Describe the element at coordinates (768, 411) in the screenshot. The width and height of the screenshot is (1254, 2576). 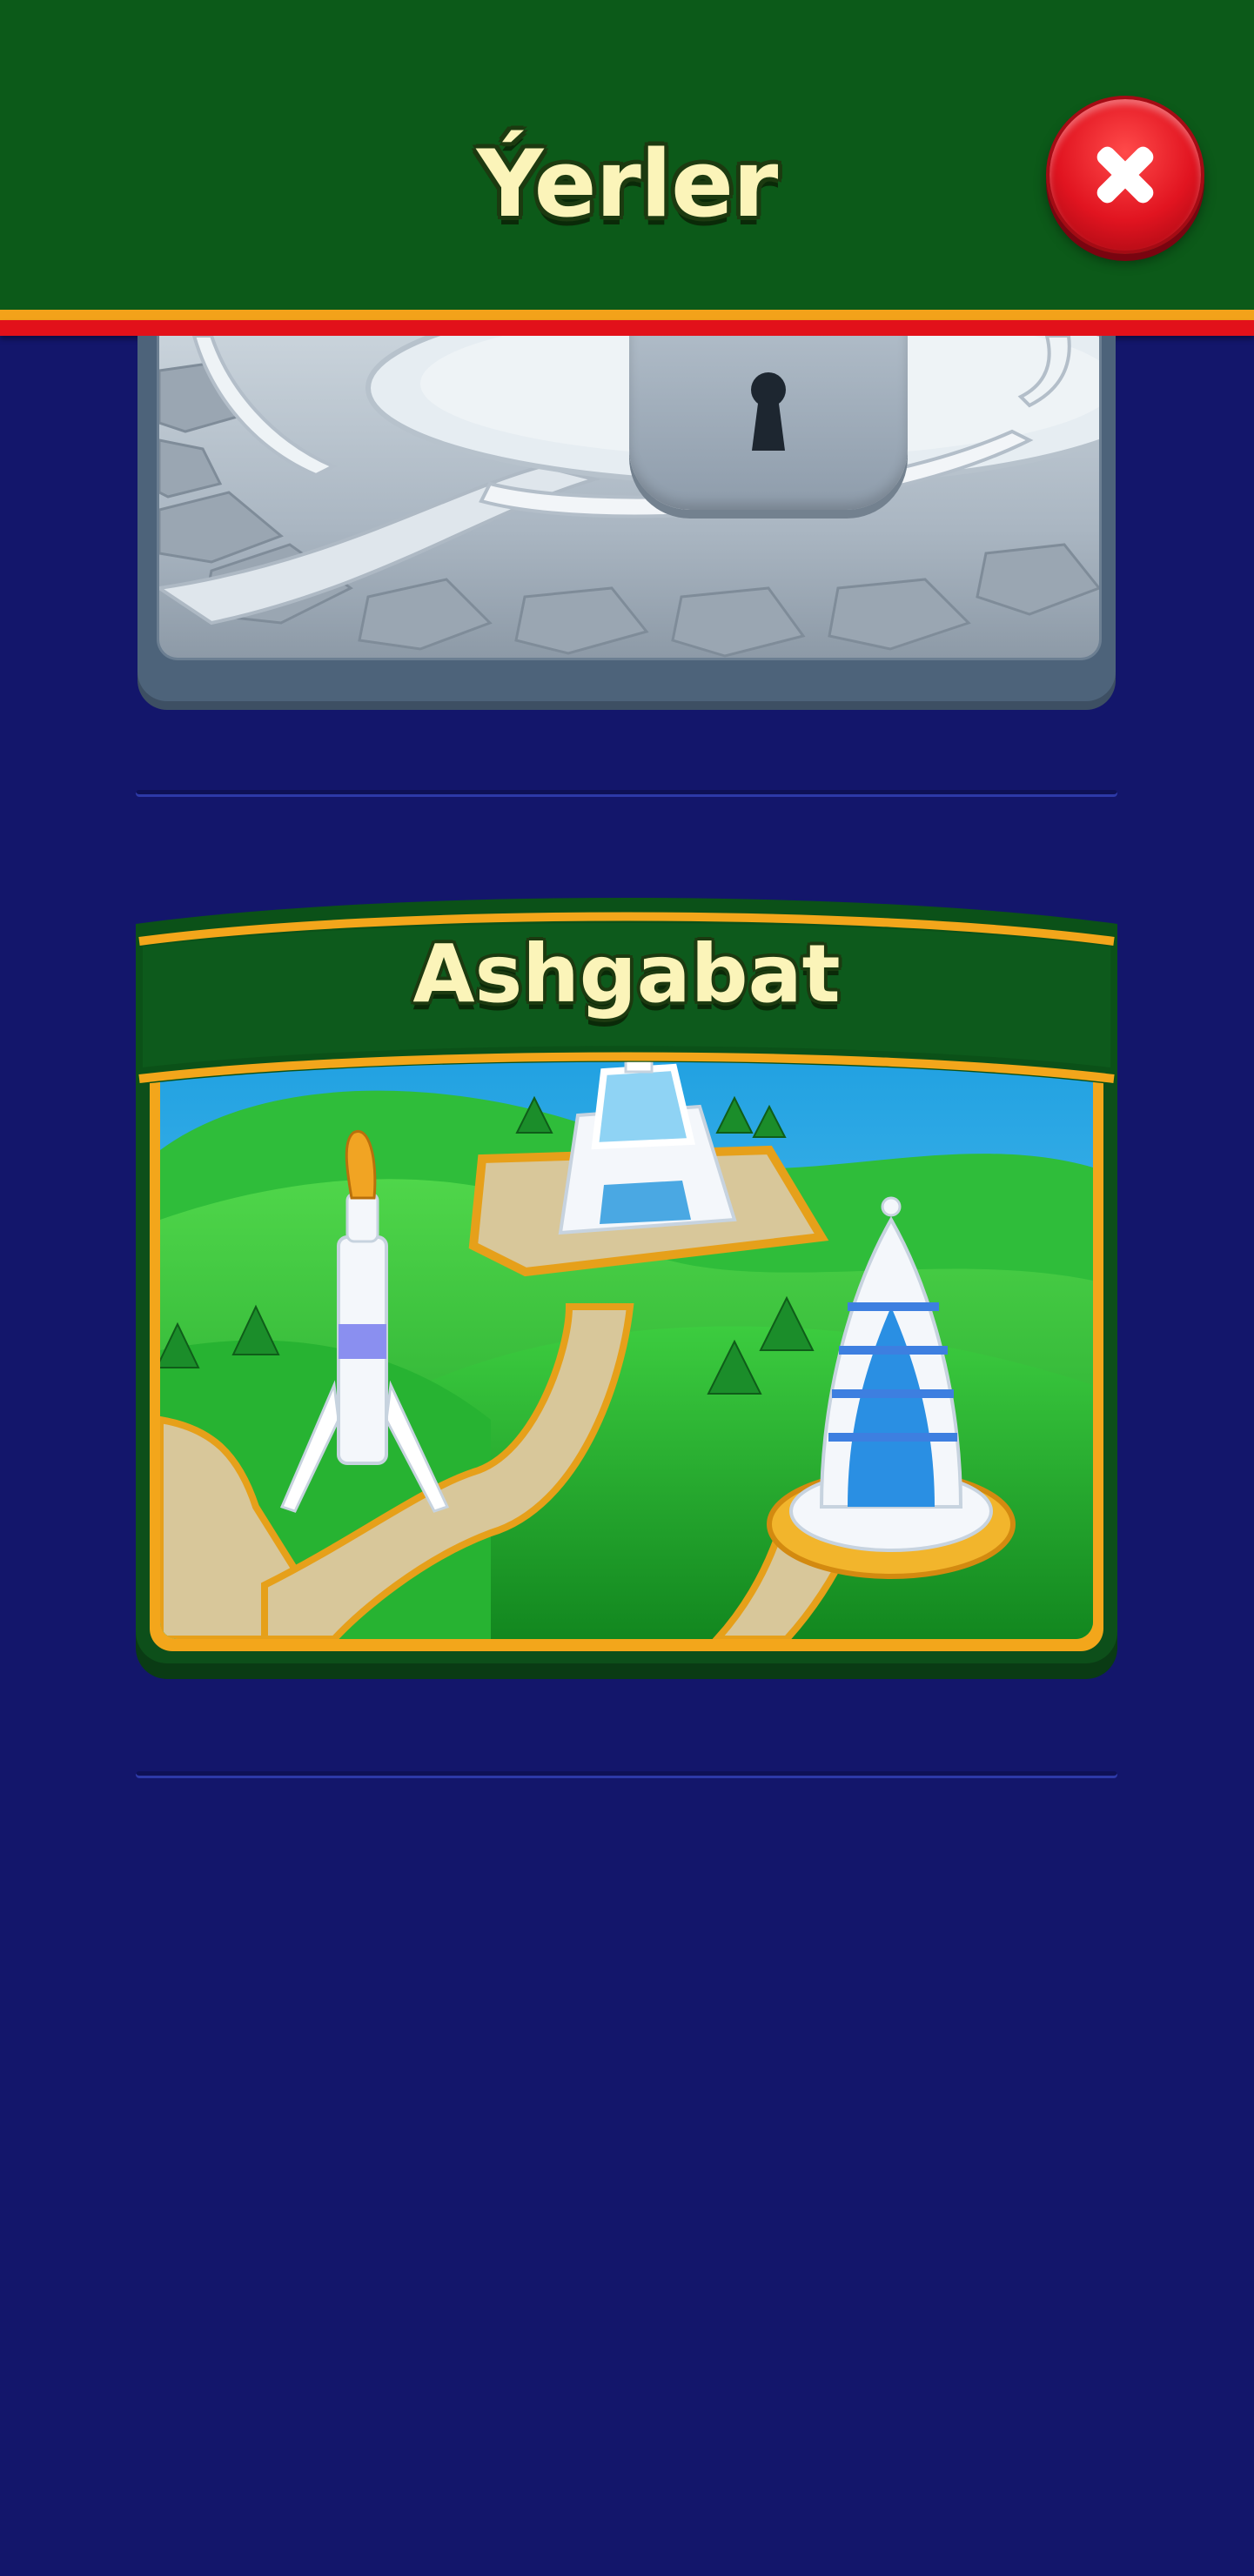
I see `keyhole-icon` at that location.